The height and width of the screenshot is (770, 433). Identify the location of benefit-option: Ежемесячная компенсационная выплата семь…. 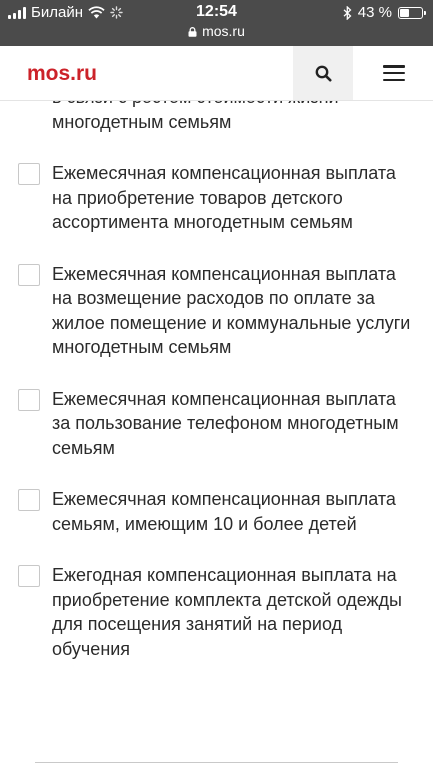
(216, 511).